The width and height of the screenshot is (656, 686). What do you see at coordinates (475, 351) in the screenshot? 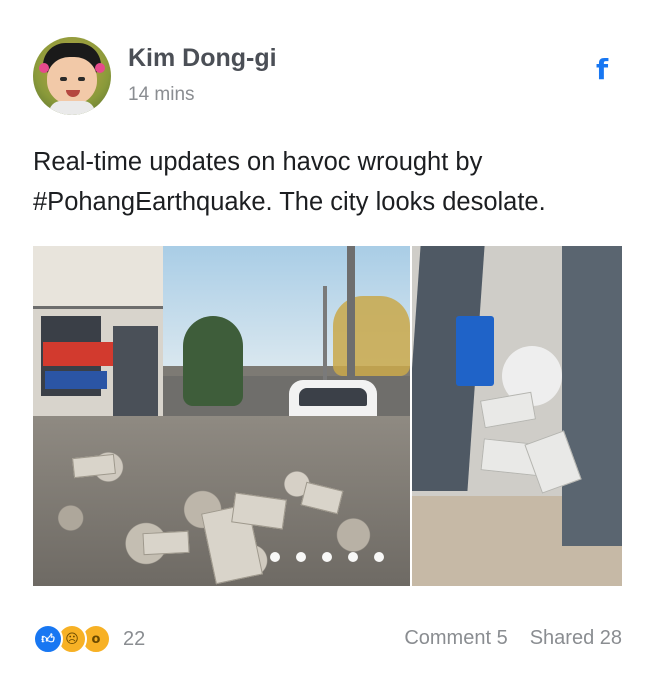
I see `photo-blue-bin` at bounding box center [475, 351].